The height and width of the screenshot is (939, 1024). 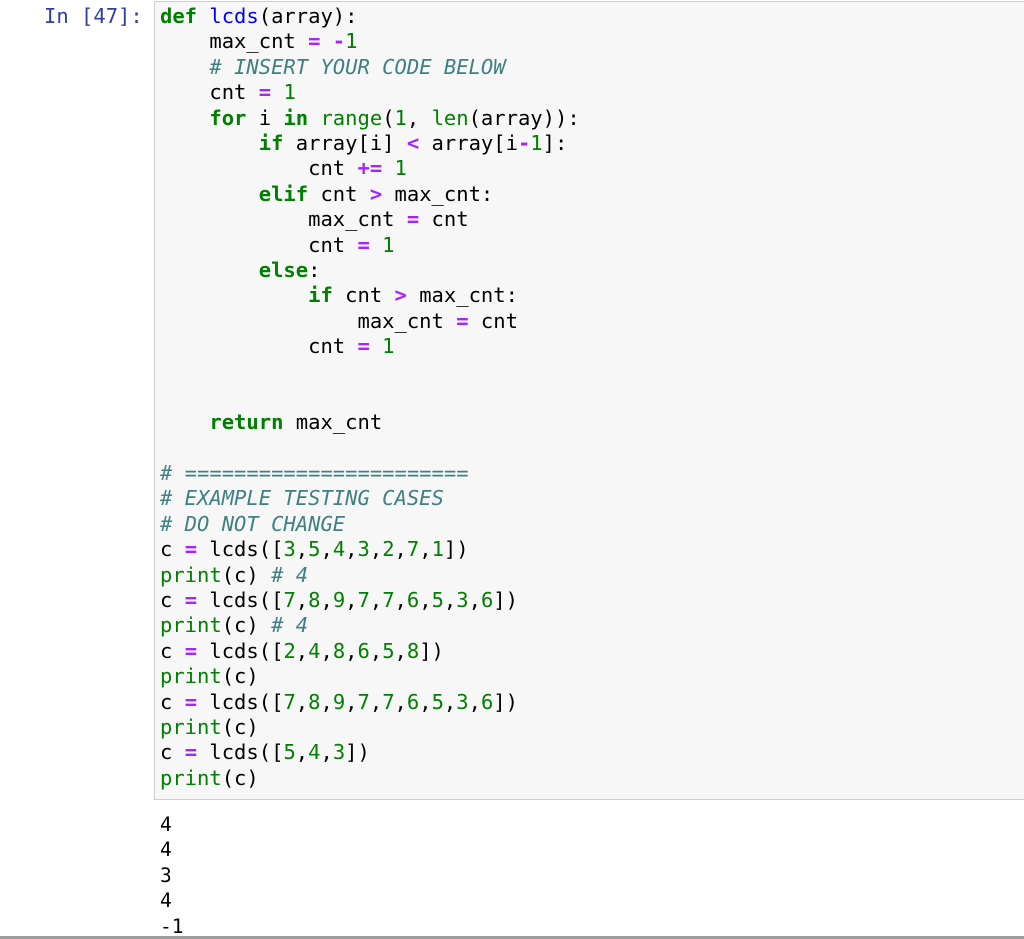 What do you see at coordinates (400, 295) in the screenshot?
I see `code-token: >` at bounding box center [400, 295].